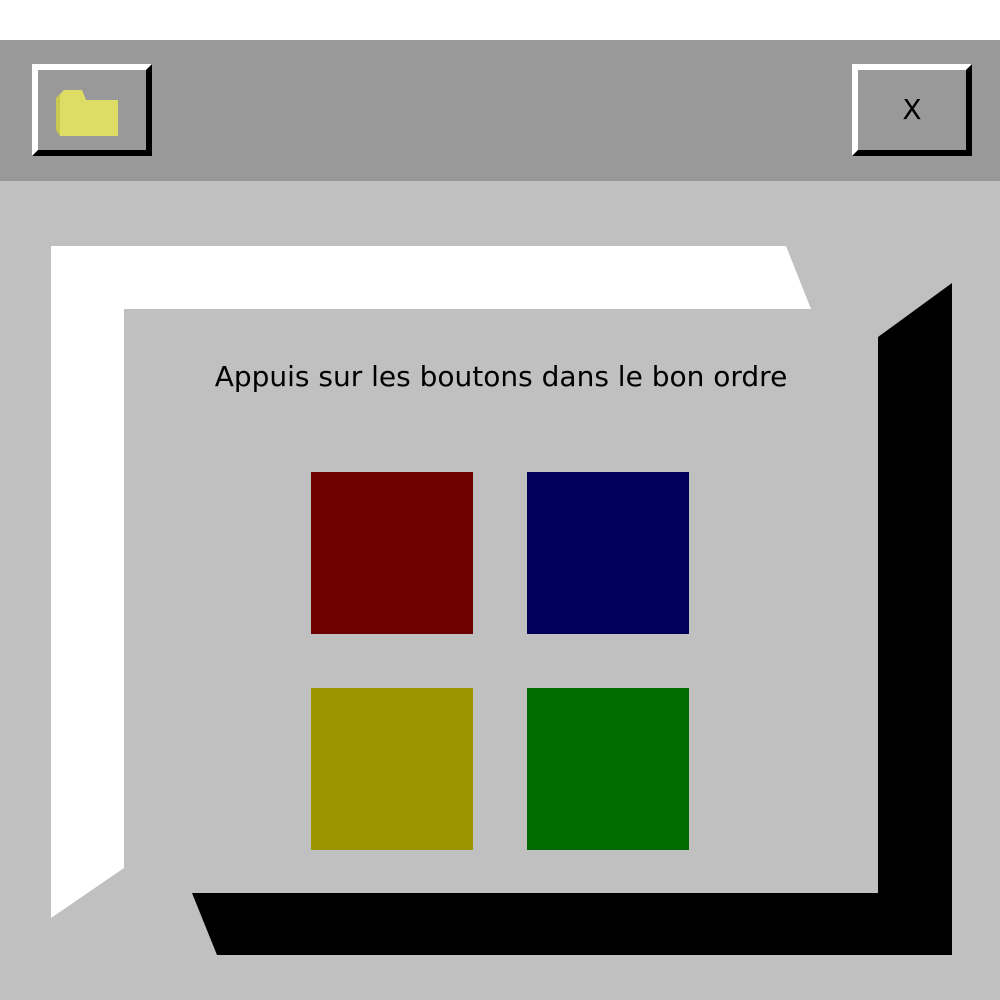  What do you see at coordinates (392, 553) in the screenshot?
I see `red-button` at bounding box center [392, 553].